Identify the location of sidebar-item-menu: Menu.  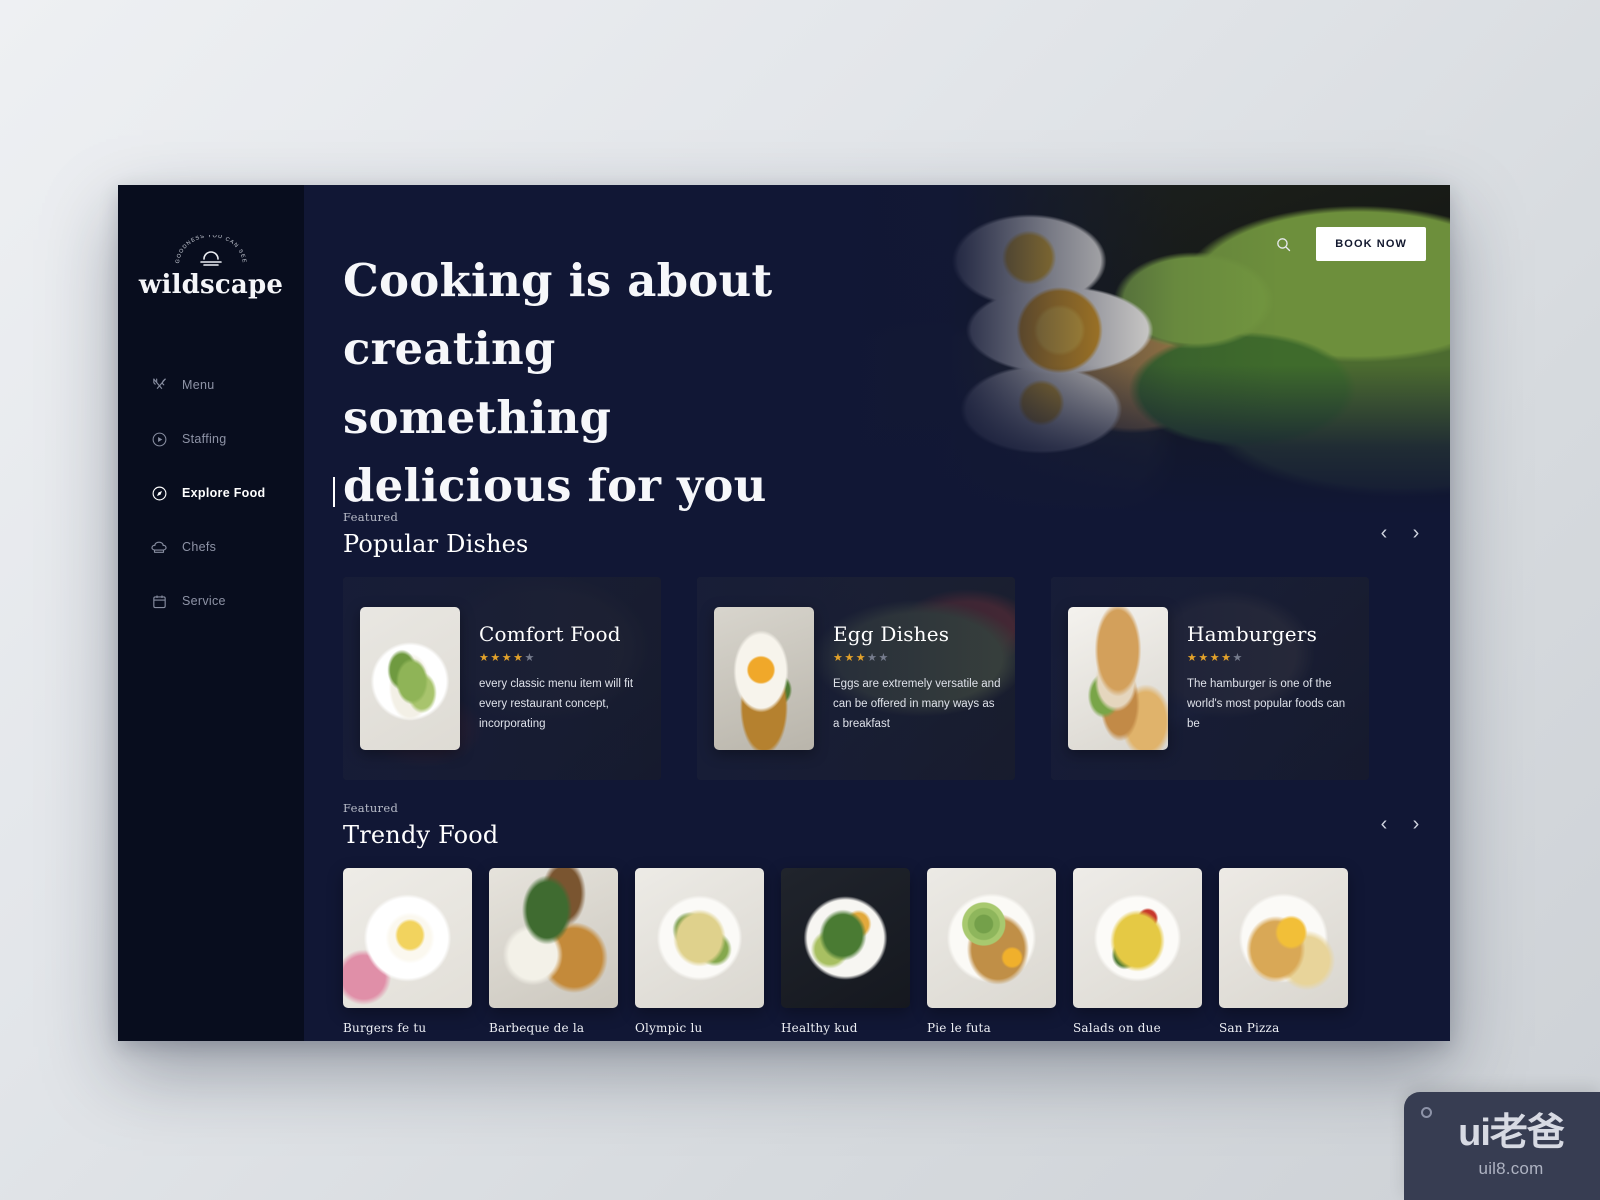
(211, 385).